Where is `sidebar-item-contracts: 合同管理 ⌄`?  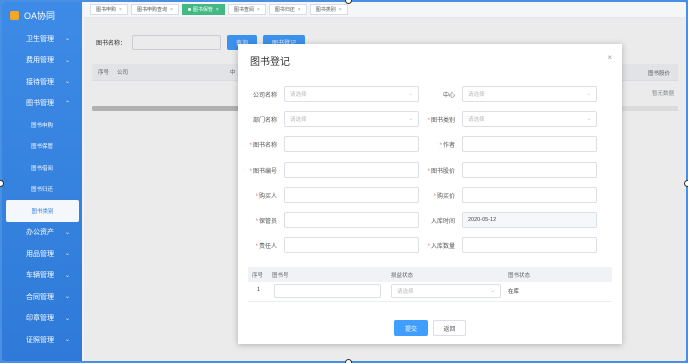 sidebar-item-contracts: 合同管理 ⌄ is located at coordinates (42, 297).